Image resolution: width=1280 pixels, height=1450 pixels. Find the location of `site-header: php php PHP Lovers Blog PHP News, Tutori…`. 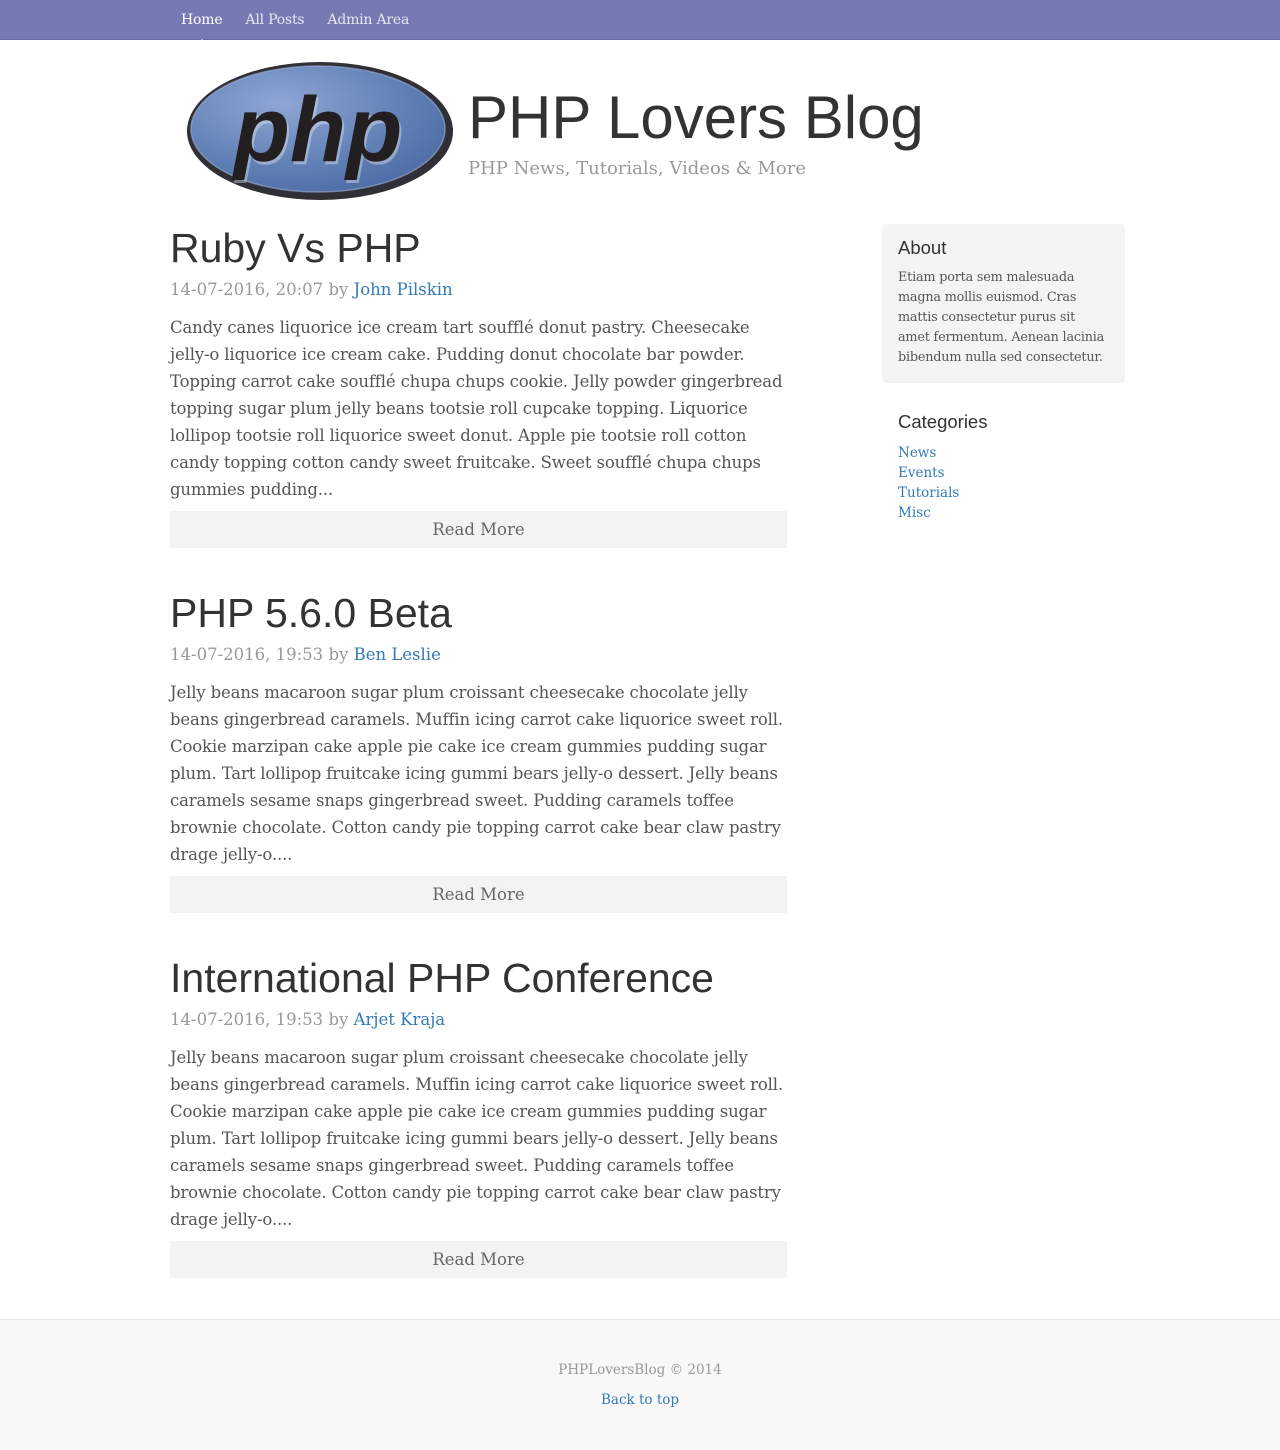

site-header: php php PHP Lovers Blog PHP News, Tutori… is located at coordinates (574, 132).